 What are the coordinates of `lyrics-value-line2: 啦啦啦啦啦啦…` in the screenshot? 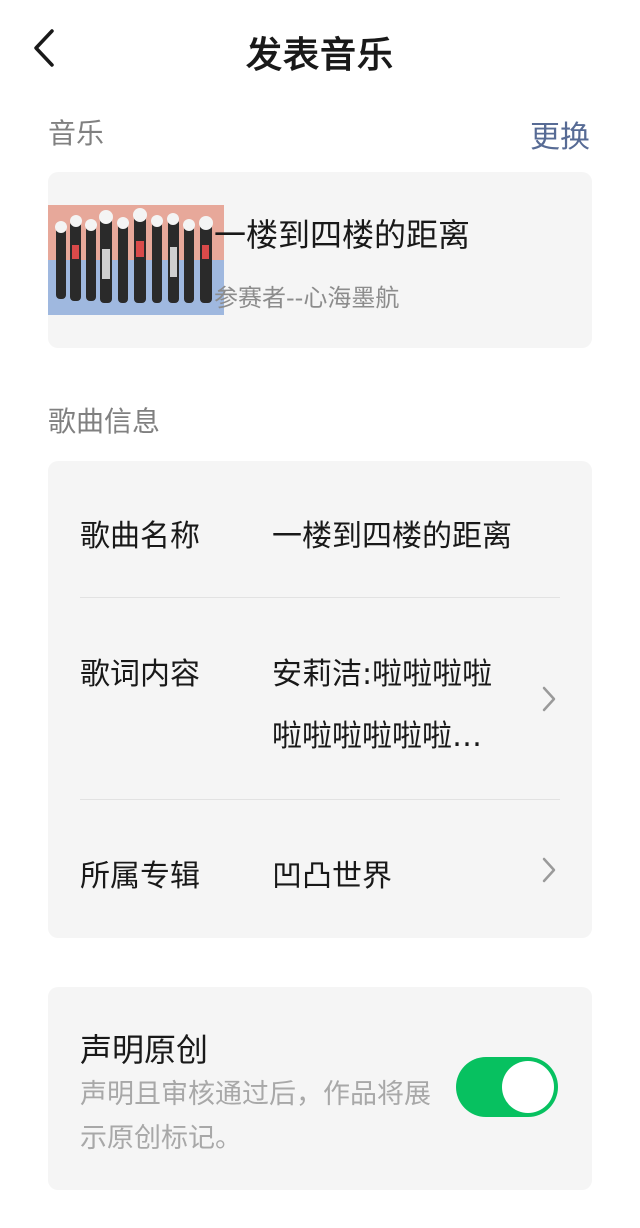 It's located at (377, 736).